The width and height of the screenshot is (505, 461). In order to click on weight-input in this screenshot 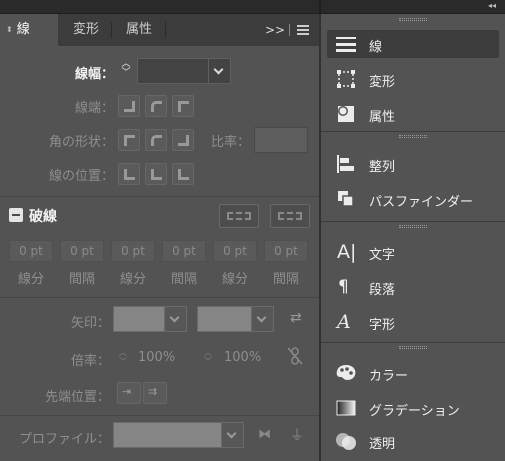, I will do `click(173, 71)`.